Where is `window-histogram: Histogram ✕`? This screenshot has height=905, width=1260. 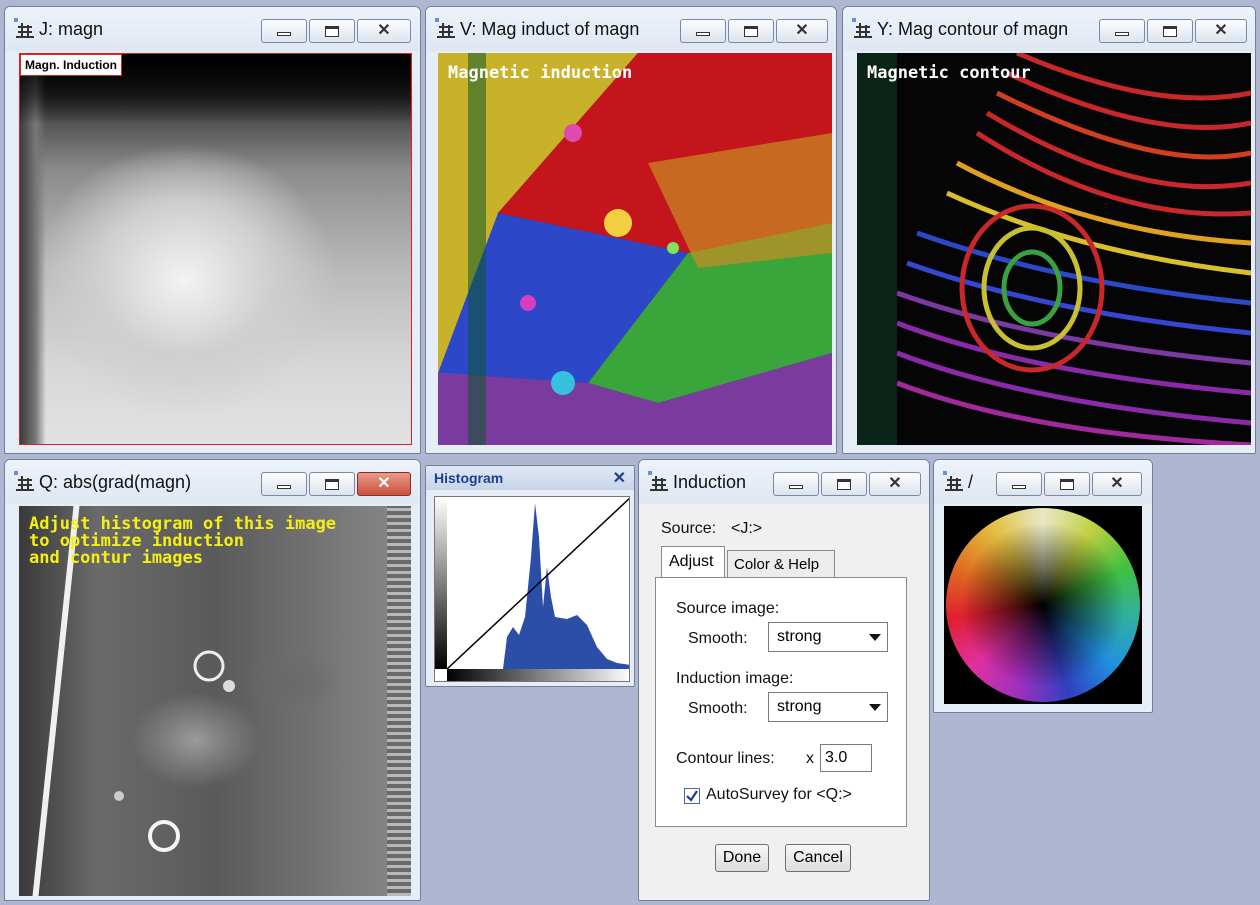
window-histogram: Histogram ✕ is located at coordinates (530, 576).